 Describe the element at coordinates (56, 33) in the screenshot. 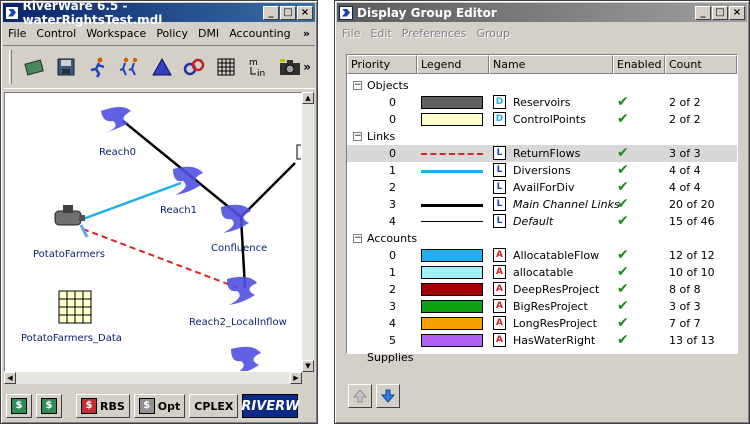

I see `menu-control: Control` at that location.